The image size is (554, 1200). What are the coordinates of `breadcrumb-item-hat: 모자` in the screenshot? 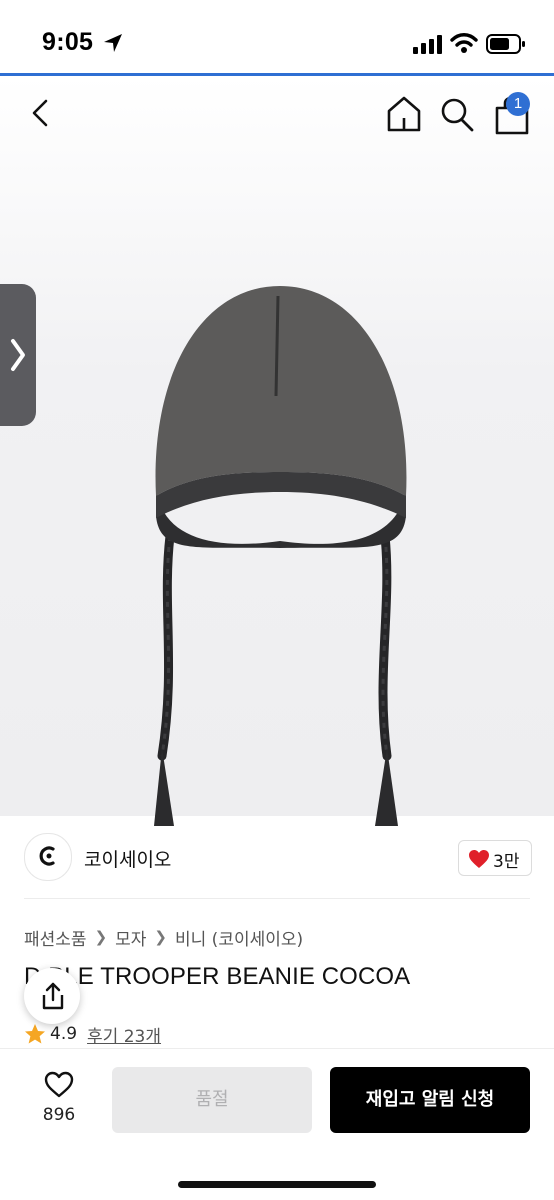 It's located at (130, 937).